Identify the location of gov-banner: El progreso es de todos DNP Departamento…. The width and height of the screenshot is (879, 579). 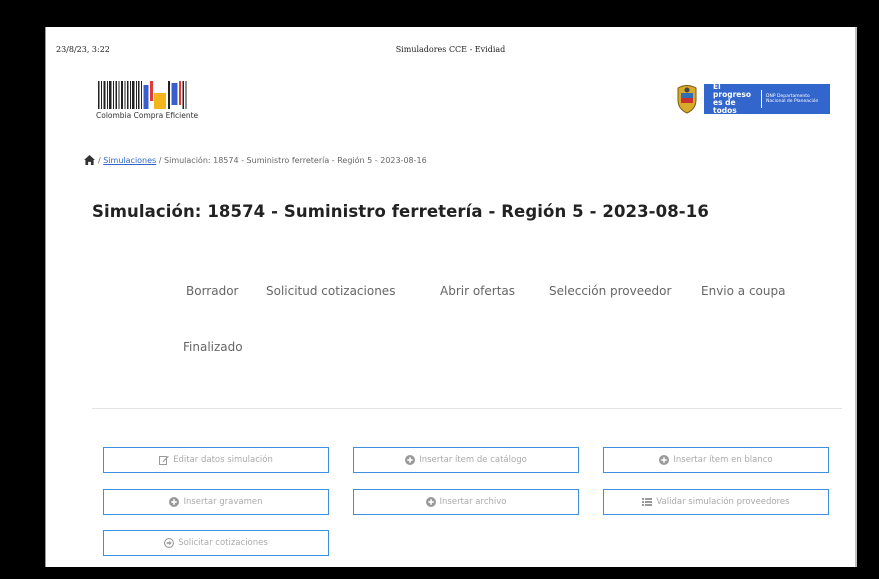
(752, 98).